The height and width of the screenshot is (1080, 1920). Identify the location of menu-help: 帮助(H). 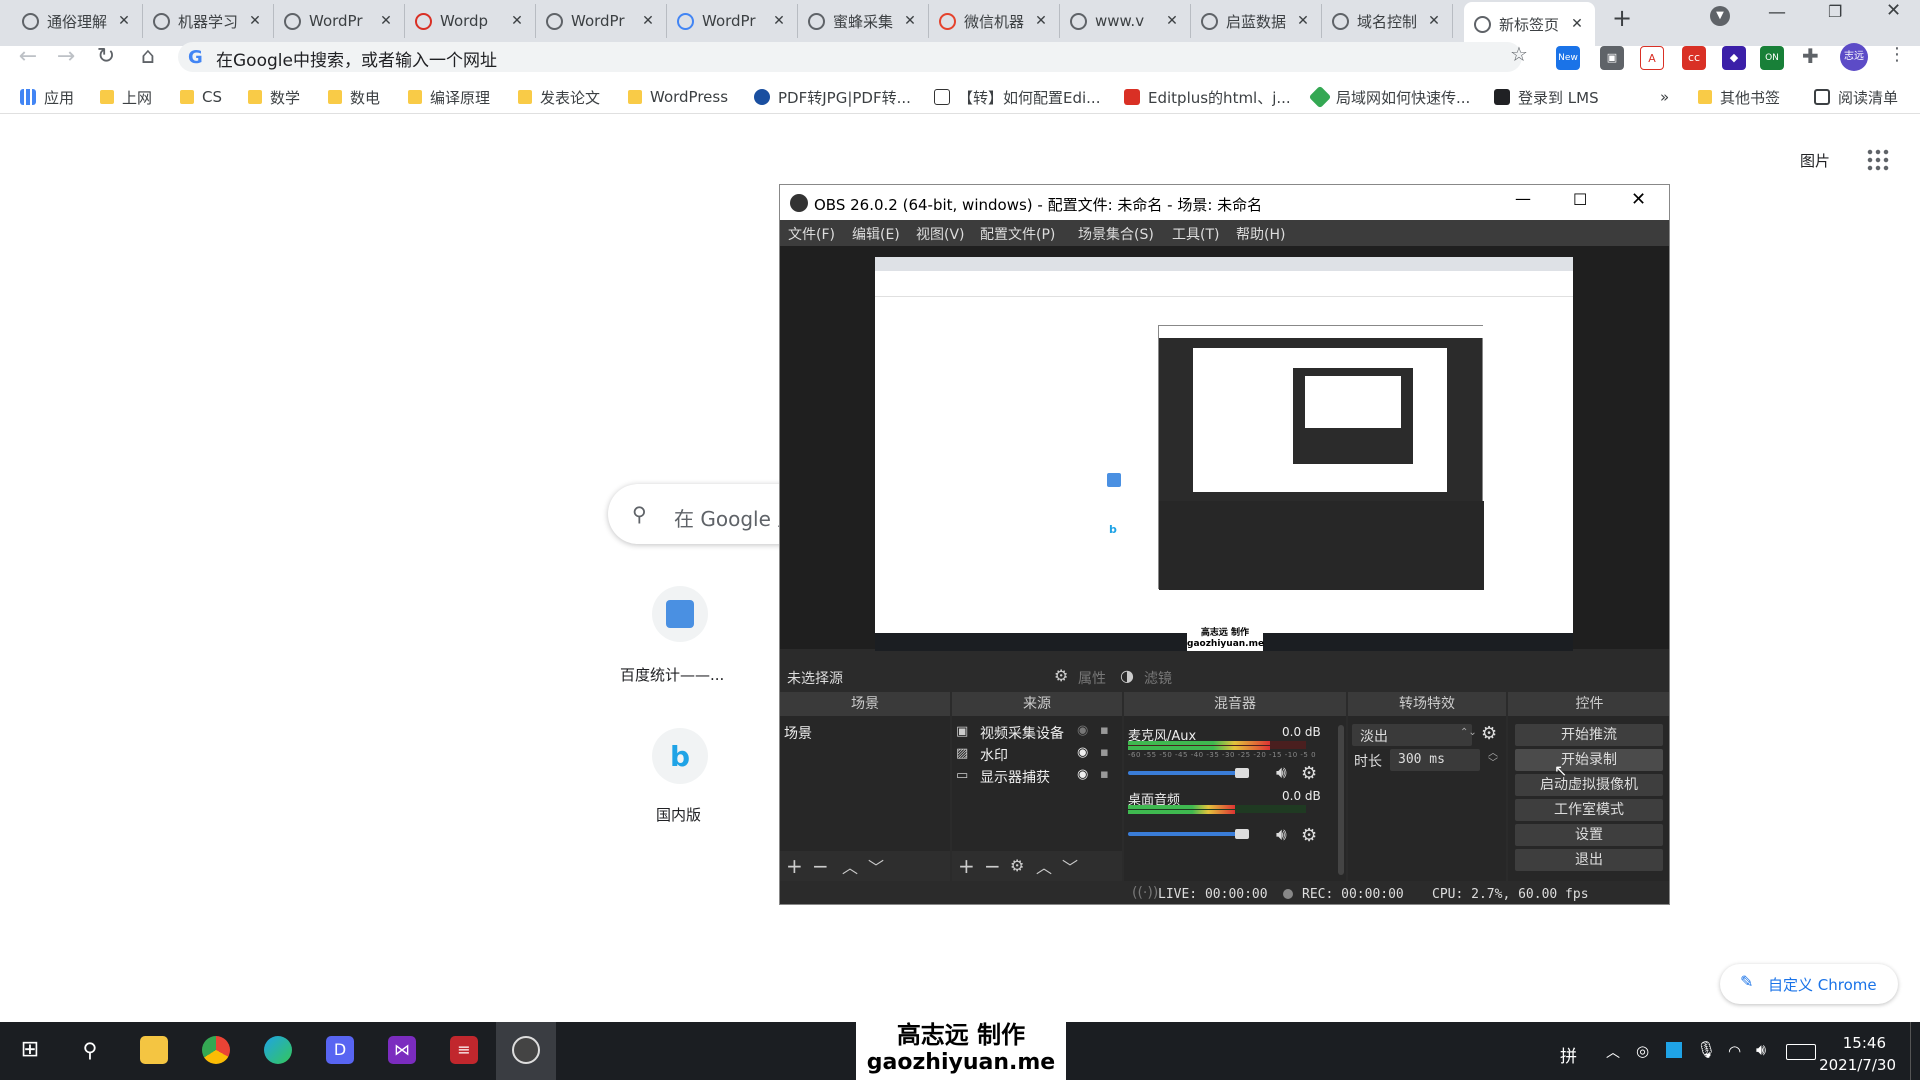
(1260, 234).